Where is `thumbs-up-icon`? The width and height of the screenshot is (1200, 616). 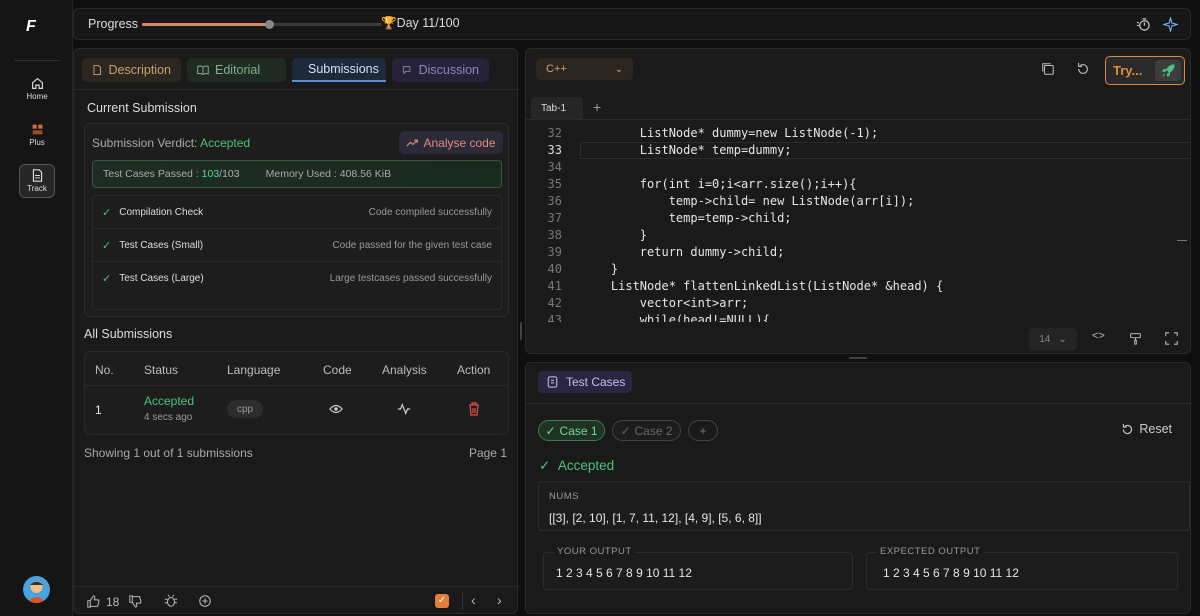
thumbs-up-icon is located at coordinates (93, 601).